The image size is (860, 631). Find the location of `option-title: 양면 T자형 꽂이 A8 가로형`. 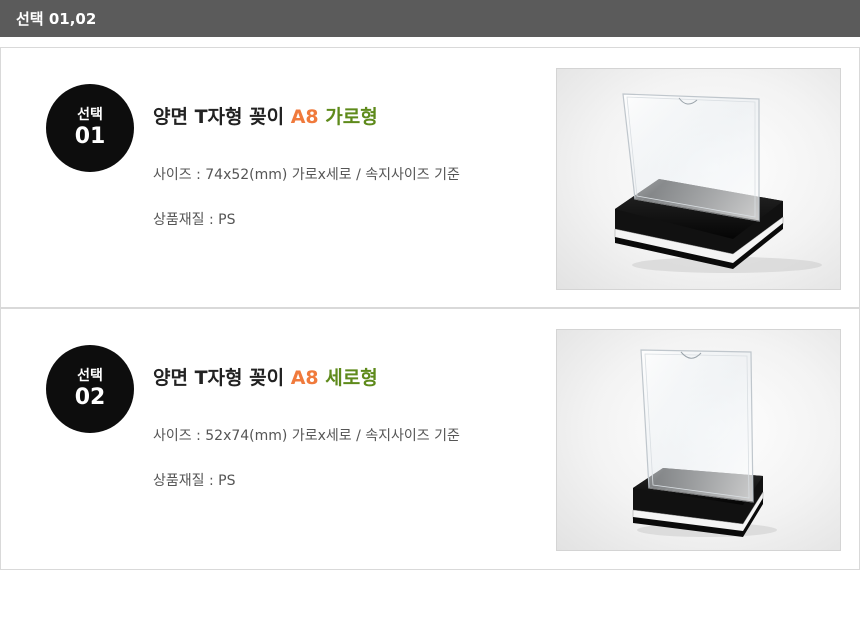

option-title: 양면 T자형 꽂이 A8 가로형 is located at coordinates (265, 115).